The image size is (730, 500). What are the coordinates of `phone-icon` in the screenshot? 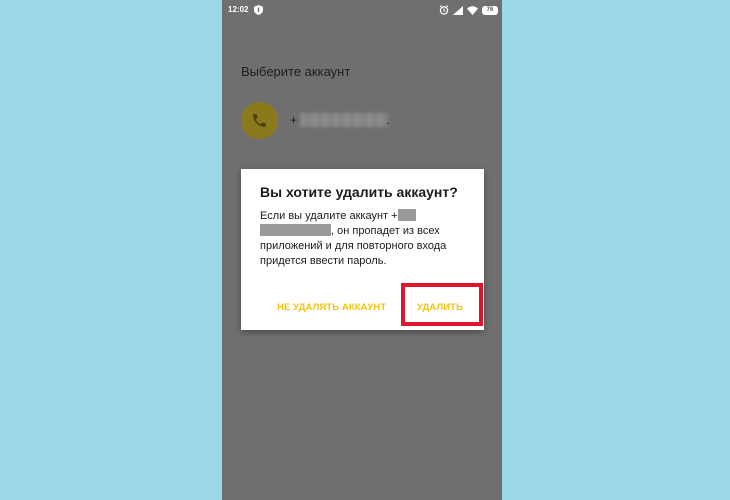 It's located at (259, 120).